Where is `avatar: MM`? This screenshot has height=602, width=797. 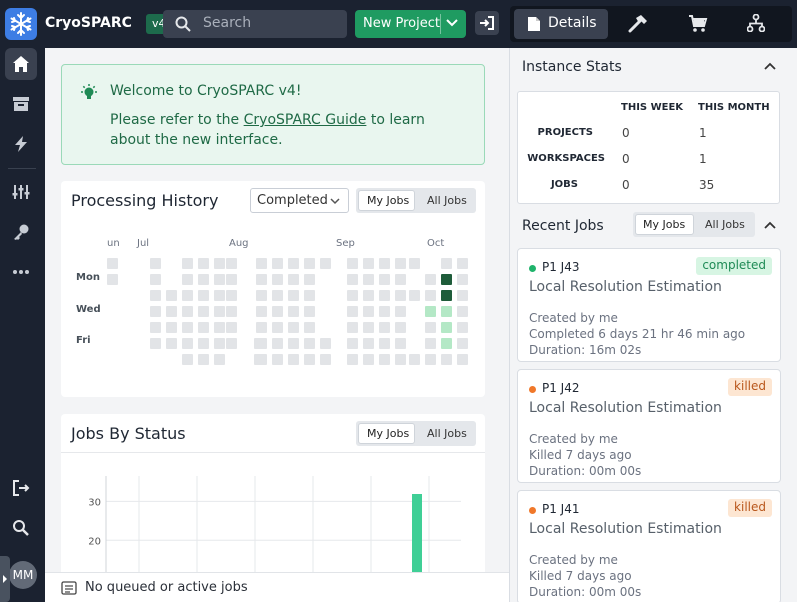
avatar: MM is located at coordinates (23, 575).